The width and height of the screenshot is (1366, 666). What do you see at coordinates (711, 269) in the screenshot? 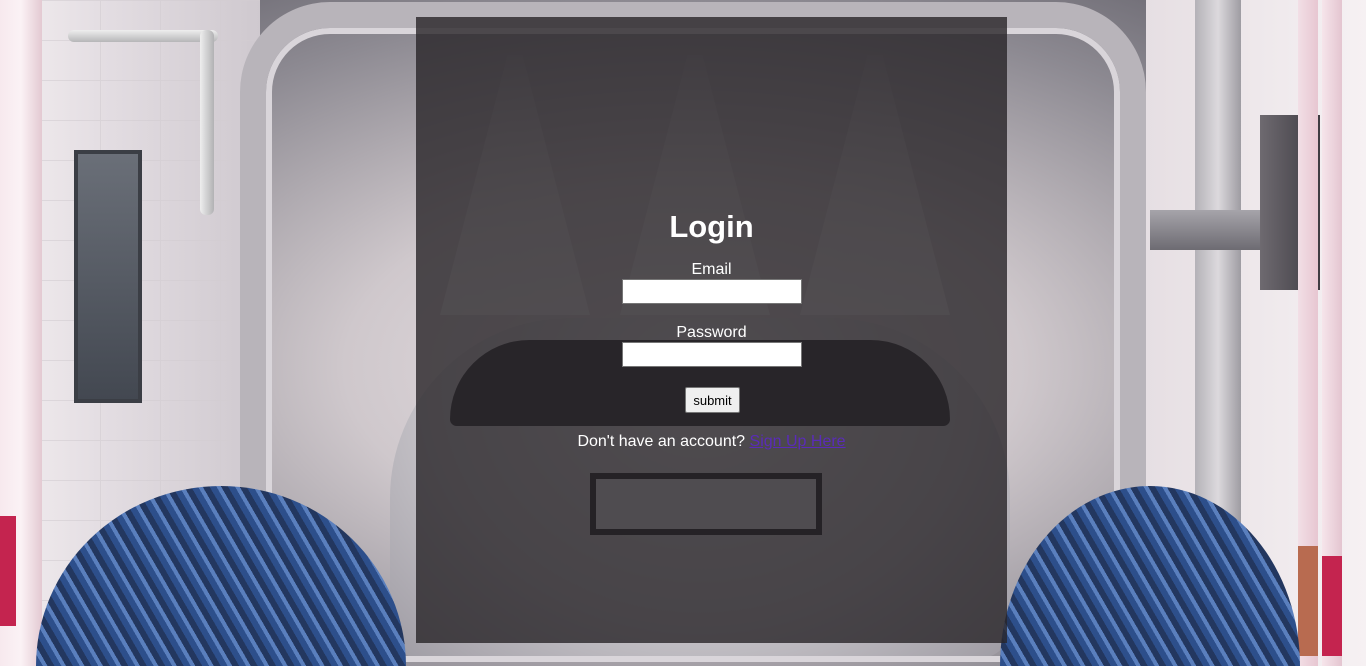
I see `email-label: Email` at bounding box center [711, 269].